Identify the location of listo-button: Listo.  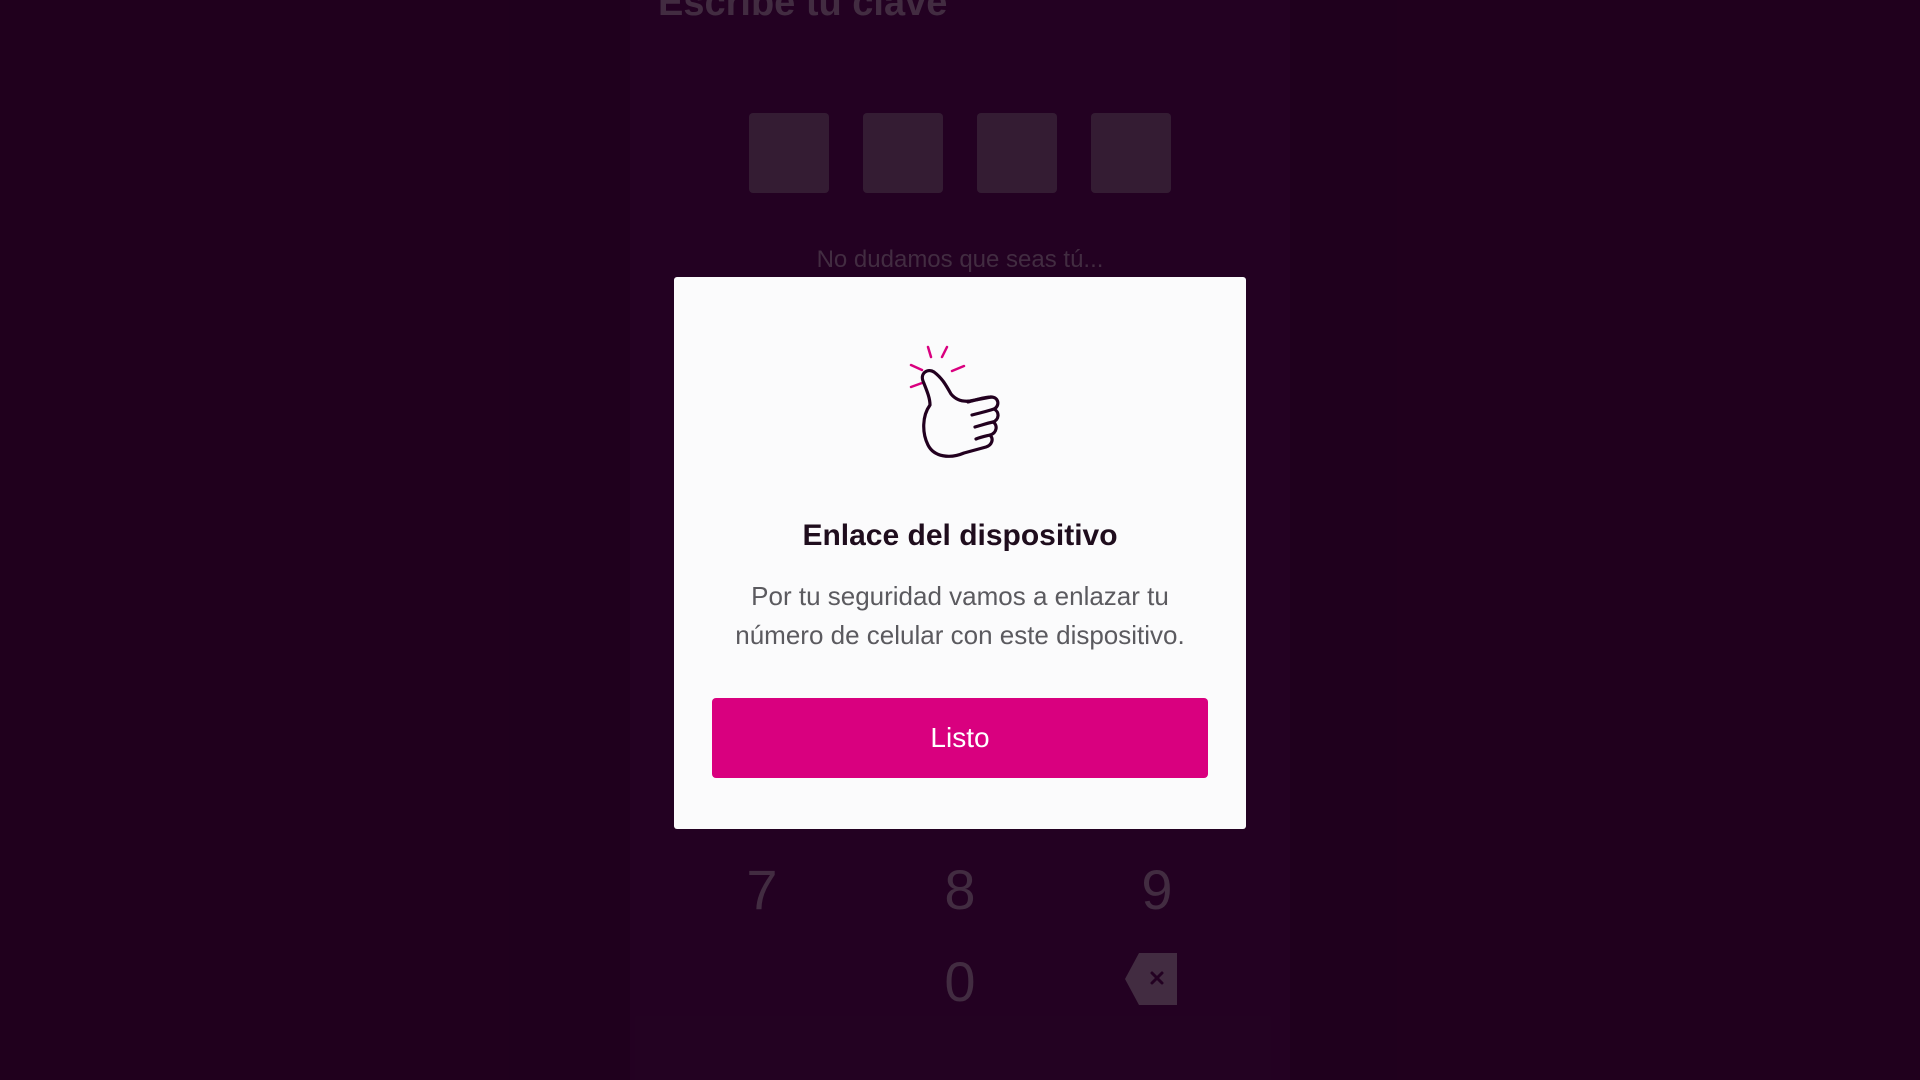
(960, 738).